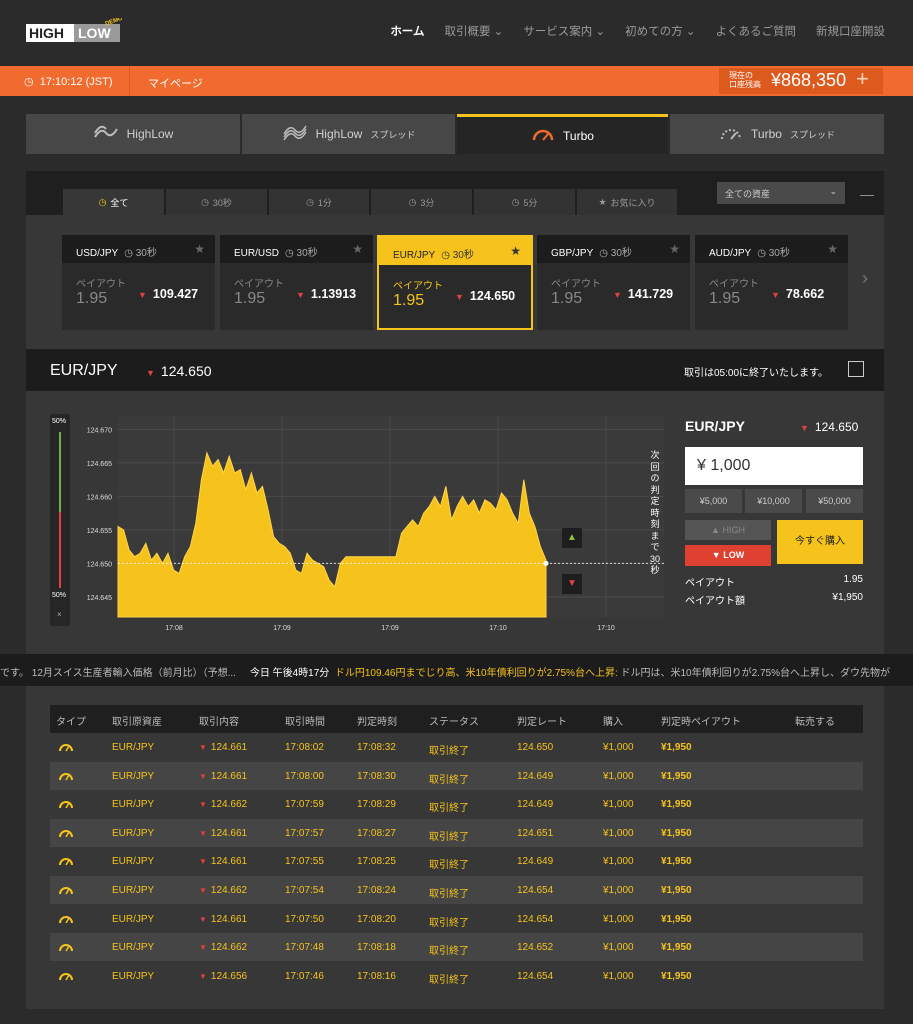 Image resolution: width=913 pixels, height=1024 pixels. Describe the element at coordinates (99, 531) in the screenshot. I see `y-tick-label: 124.655` at that location.